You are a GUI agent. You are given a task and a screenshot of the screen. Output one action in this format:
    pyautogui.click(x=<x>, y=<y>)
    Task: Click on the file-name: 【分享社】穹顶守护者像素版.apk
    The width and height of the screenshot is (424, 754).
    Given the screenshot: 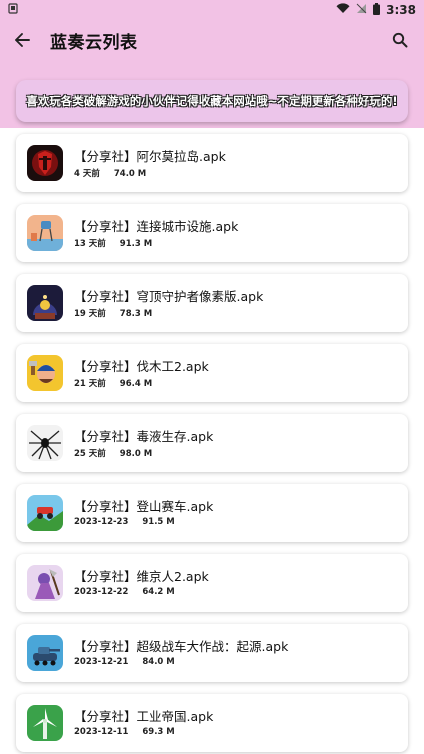 What is the action you would take?
    pyautogui.click(x=169, y=296)
    